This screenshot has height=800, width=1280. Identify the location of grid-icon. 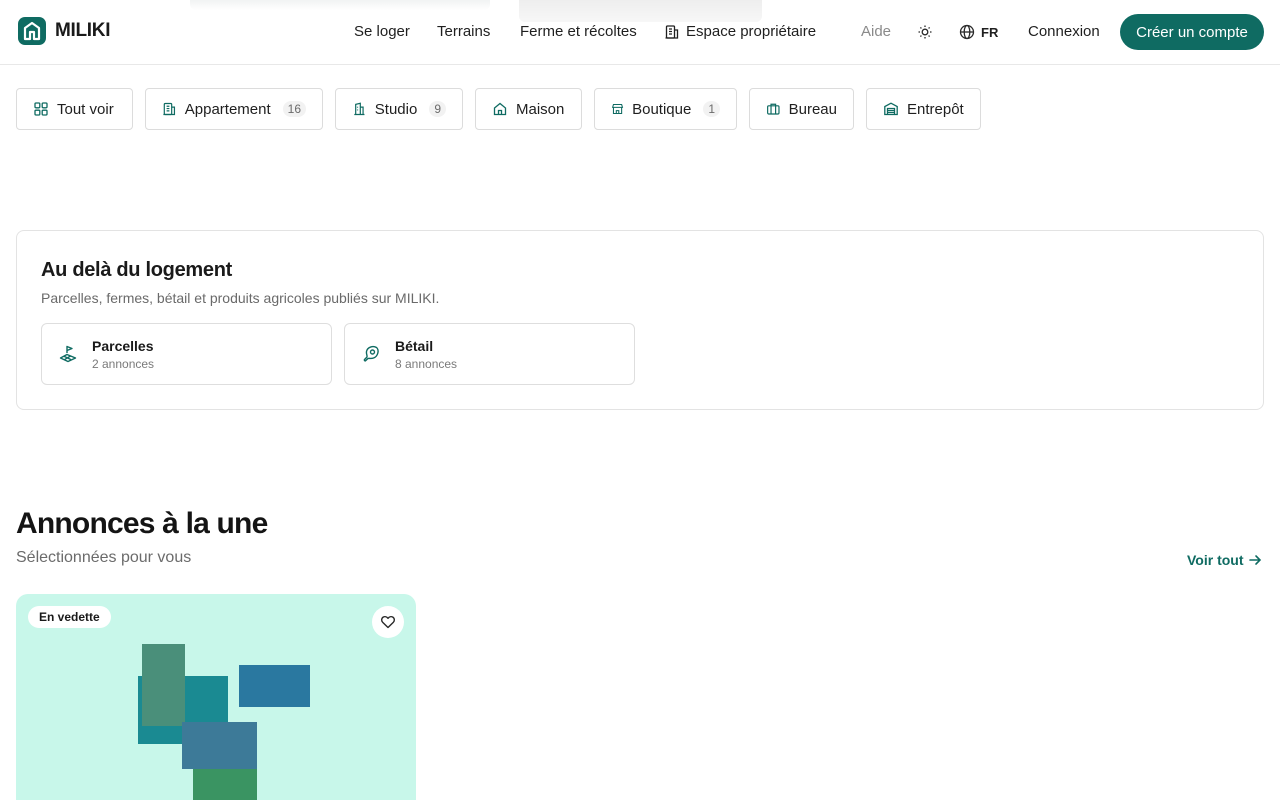
(41, 109).